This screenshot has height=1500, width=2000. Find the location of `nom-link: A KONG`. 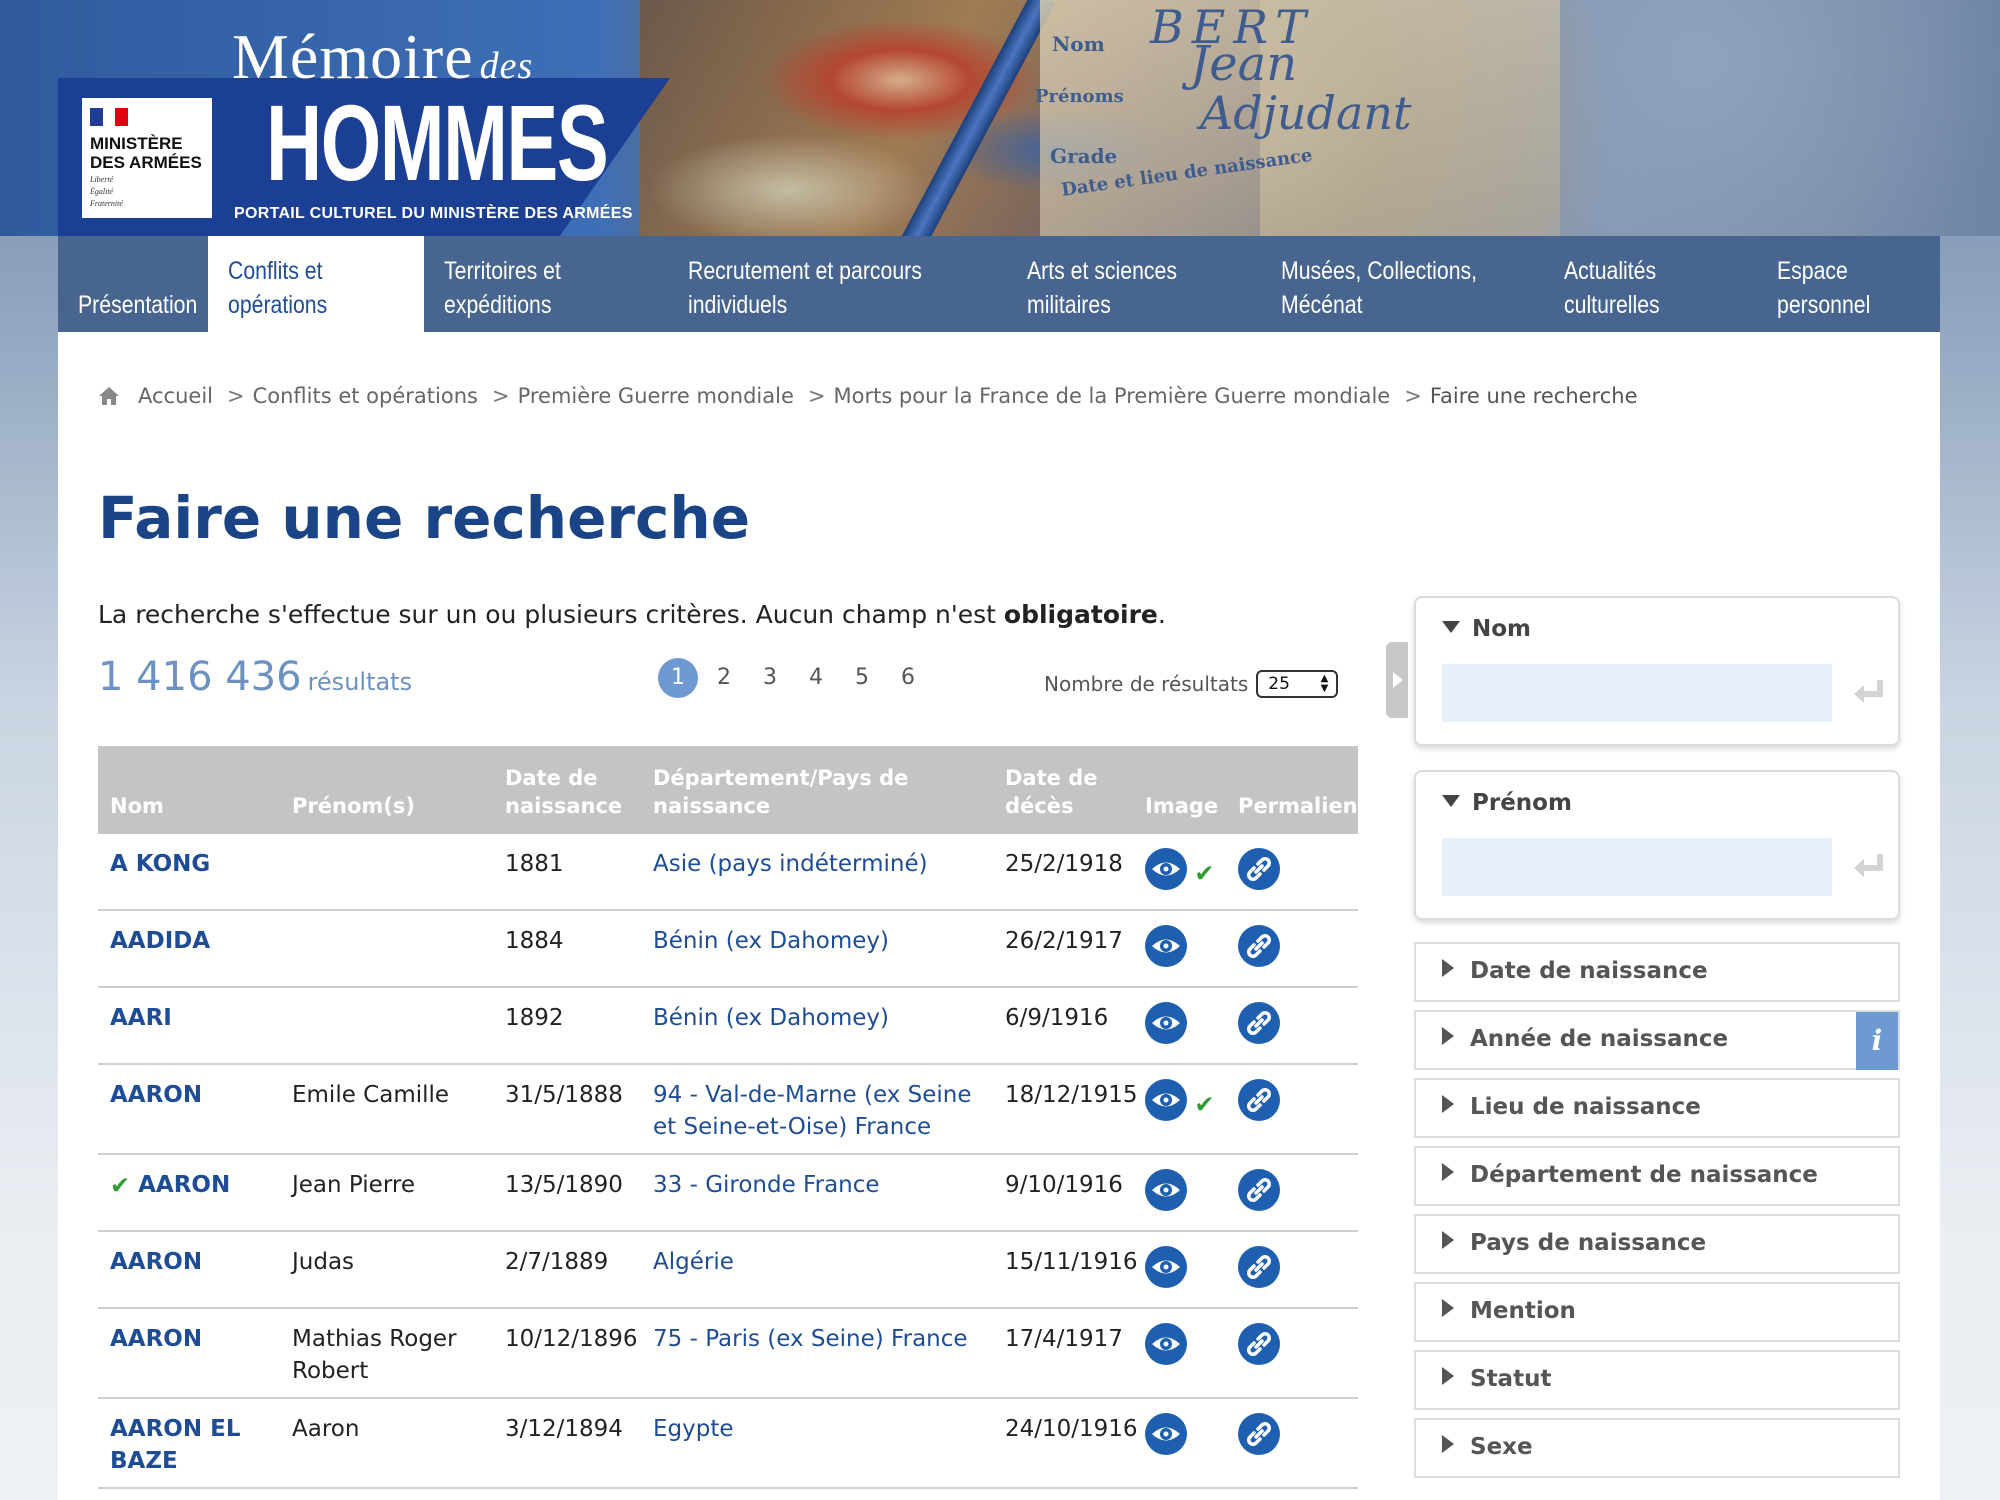

nom-link: A KONG is located at coordinates (160, 864).